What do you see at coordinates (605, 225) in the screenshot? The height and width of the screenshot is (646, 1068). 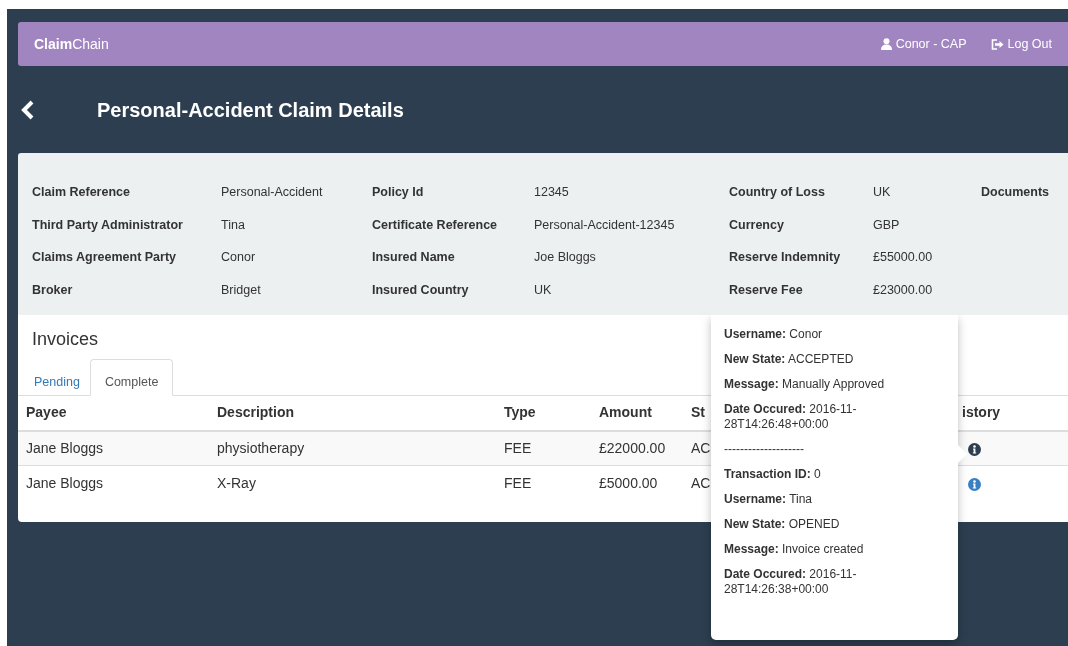 I see `field-value: Personal-Accident-12345` at bounding box center [605, 225].